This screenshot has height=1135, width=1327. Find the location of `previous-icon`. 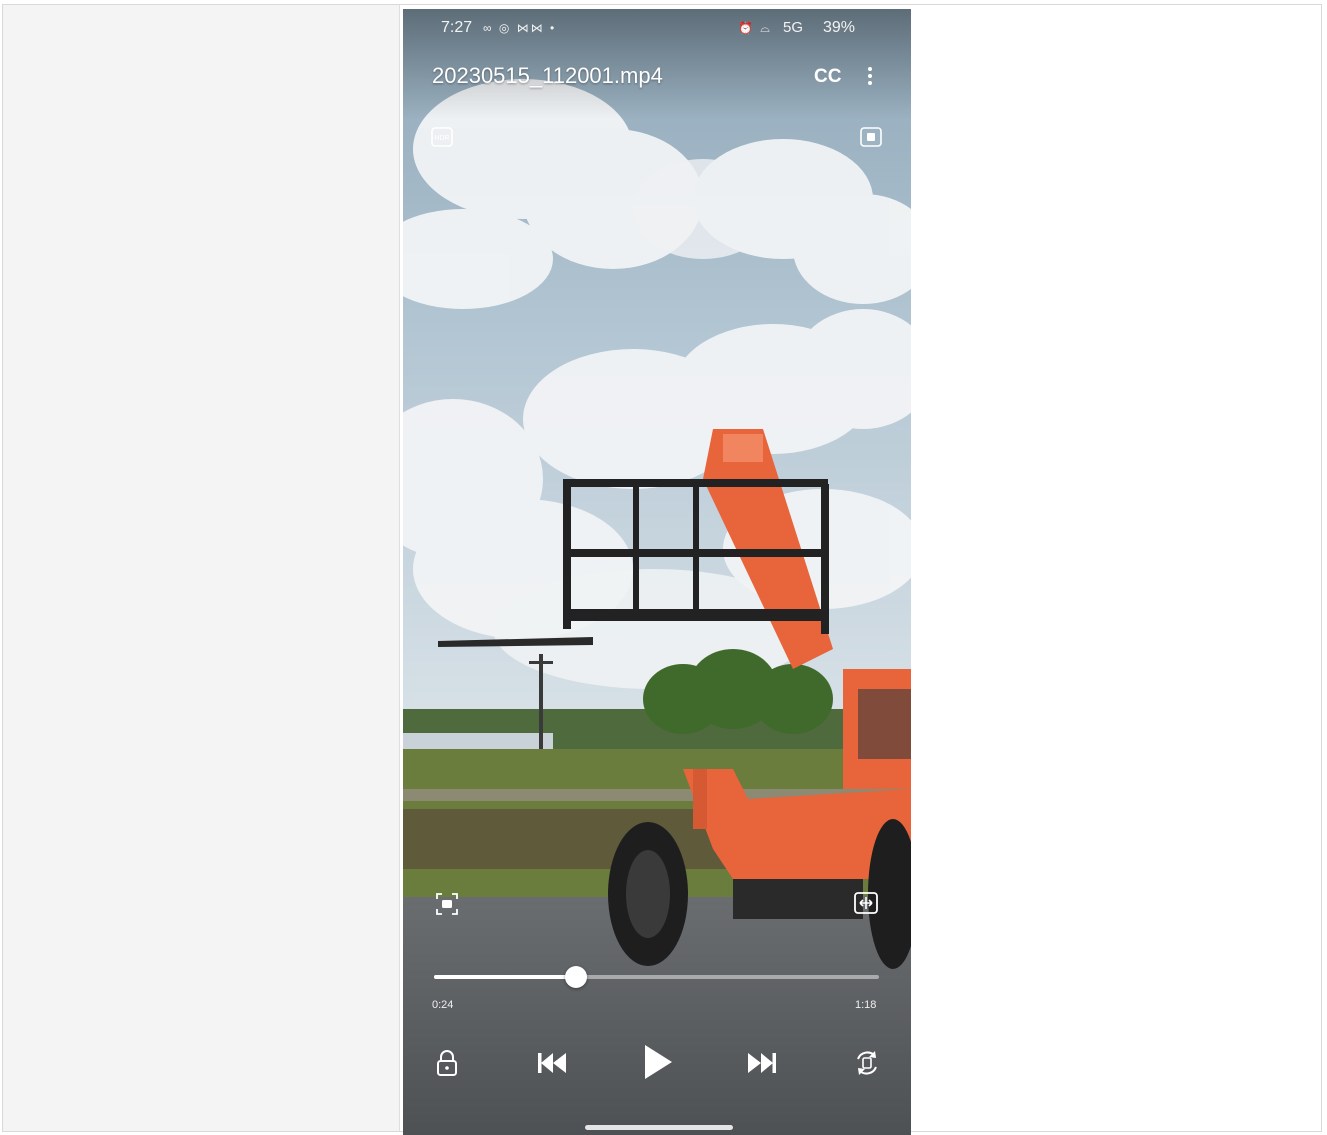

previous-icon is located at coordinates (552, 1063).